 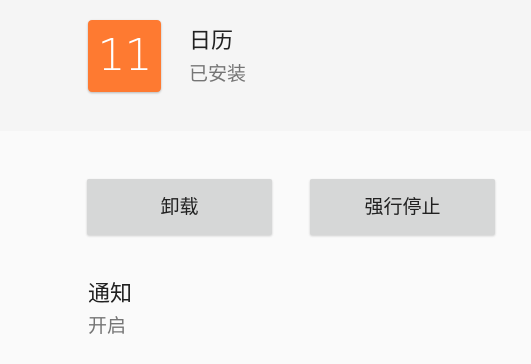 What do you see at coordinates (110, 294) in the screenshot?
I see `notifications-title: 通知` at bounding box center [110, 294].